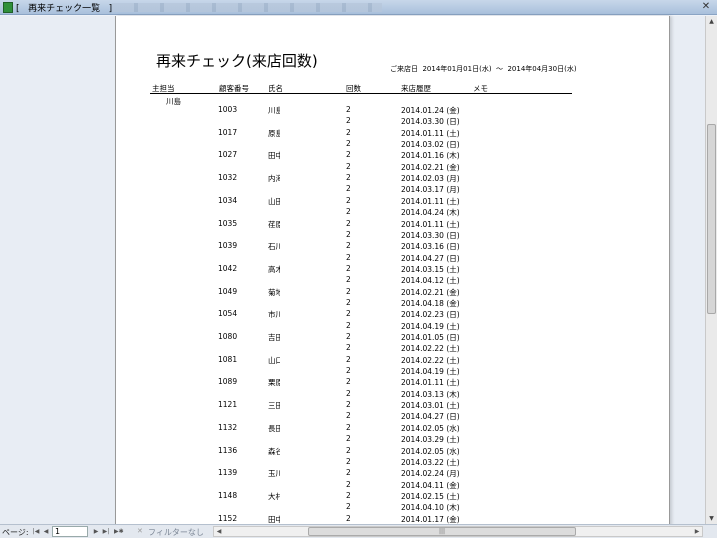  I want to click on new-record-icon: ▶✱, so click(119, 532).